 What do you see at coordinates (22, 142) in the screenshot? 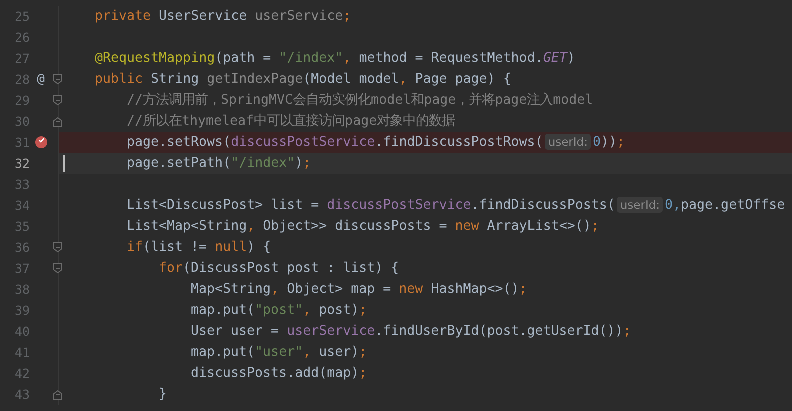
I see `line-number: 31` at bounding box center [22, 142].